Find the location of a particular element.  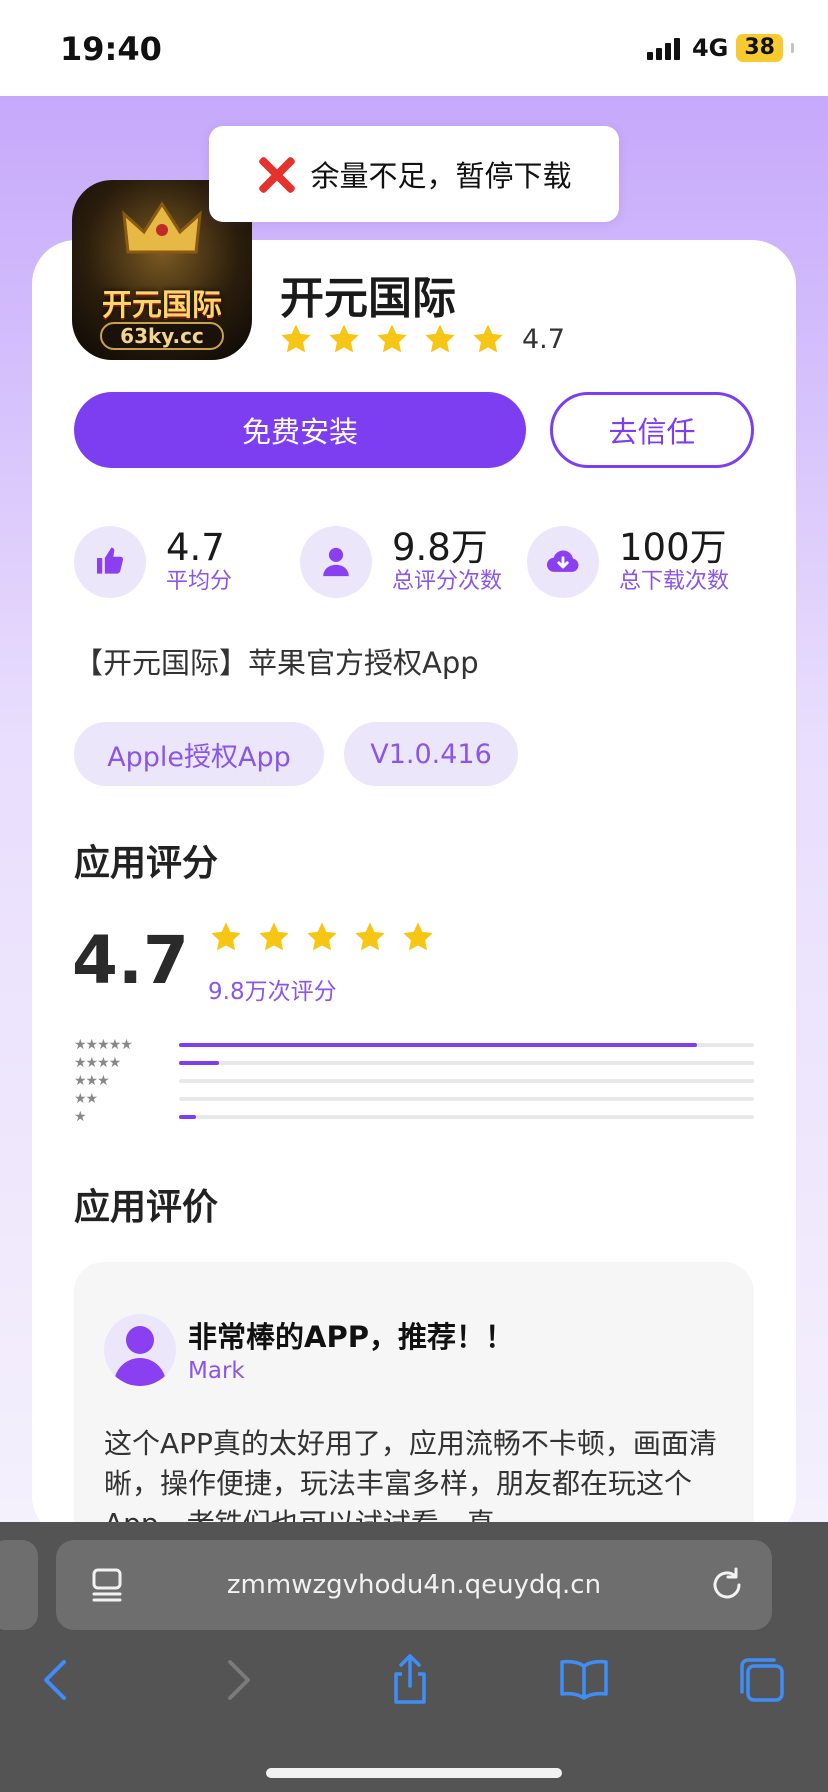

rating-bar-stars: ★★★ is located at coordinates (92, 1081).